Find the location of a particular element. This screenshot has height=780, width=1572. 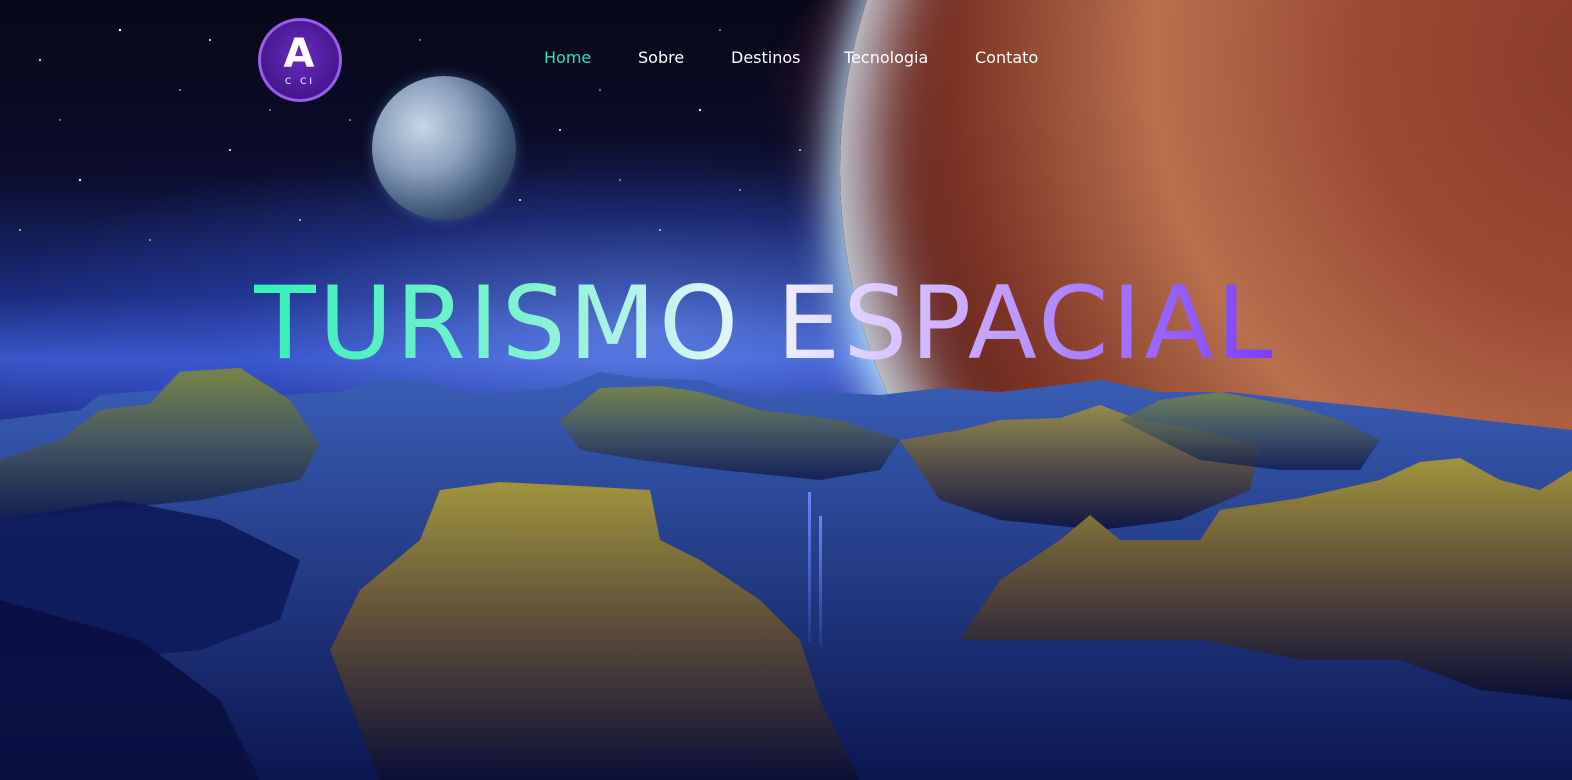

logo-subtitle: C CI is located at coordinates (300, 82).